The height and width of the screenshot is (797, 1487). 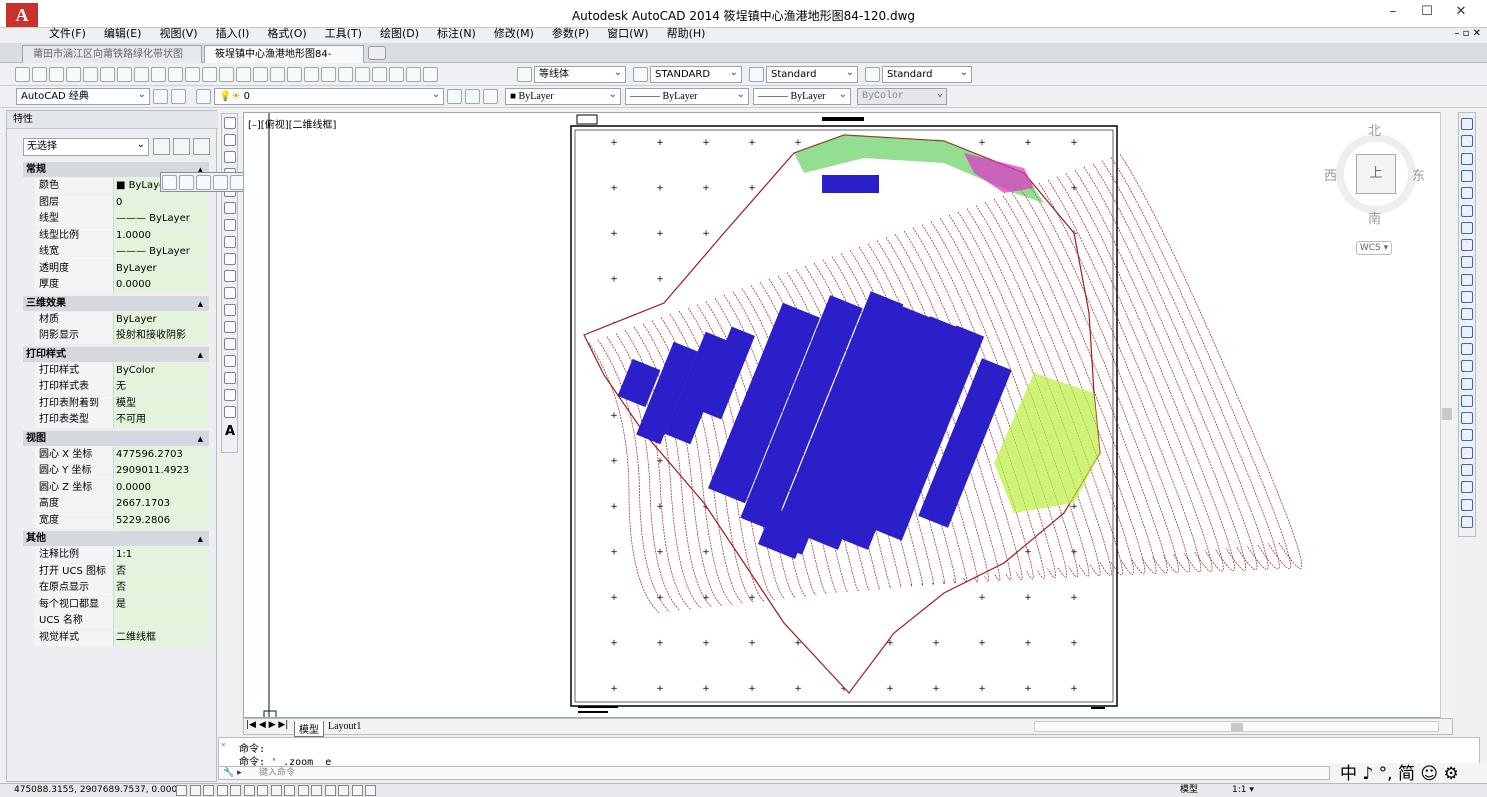 I want to click on property-row: 注释比例 1:1, so click(x=122, y=555).